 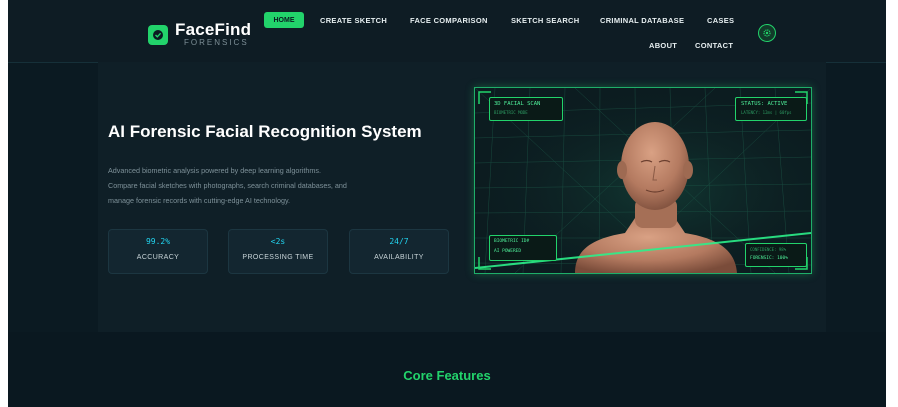 What do you see at coordinates (216, 42) in the screenshot?
I see `brand-subtitle: FORENSICS` at bounding box center [216, 42].